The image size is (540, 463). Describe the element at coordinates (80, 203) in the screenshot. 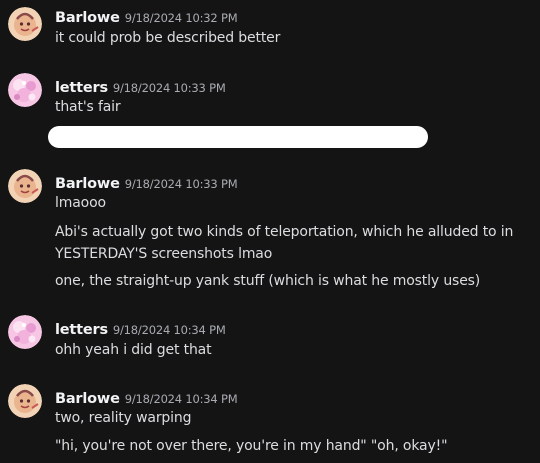

I see `message-text: lmaooo` at that location.